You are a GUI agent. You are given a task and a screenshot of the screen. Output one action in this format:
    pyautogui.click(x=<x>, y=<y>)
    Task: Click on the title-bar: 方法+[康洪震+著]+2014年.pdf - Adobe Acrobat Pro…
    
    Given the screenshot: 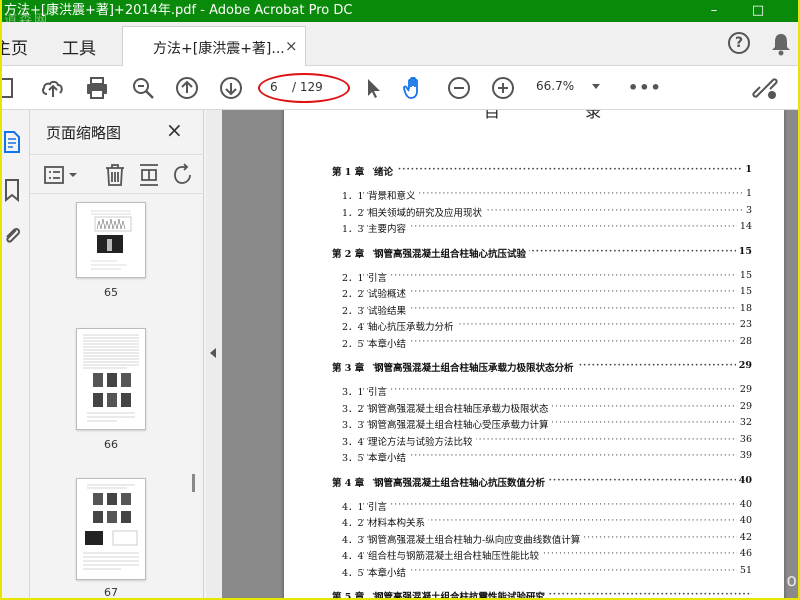 What is the action you would take?
    pyautogui.click(x=400, y=14)
    